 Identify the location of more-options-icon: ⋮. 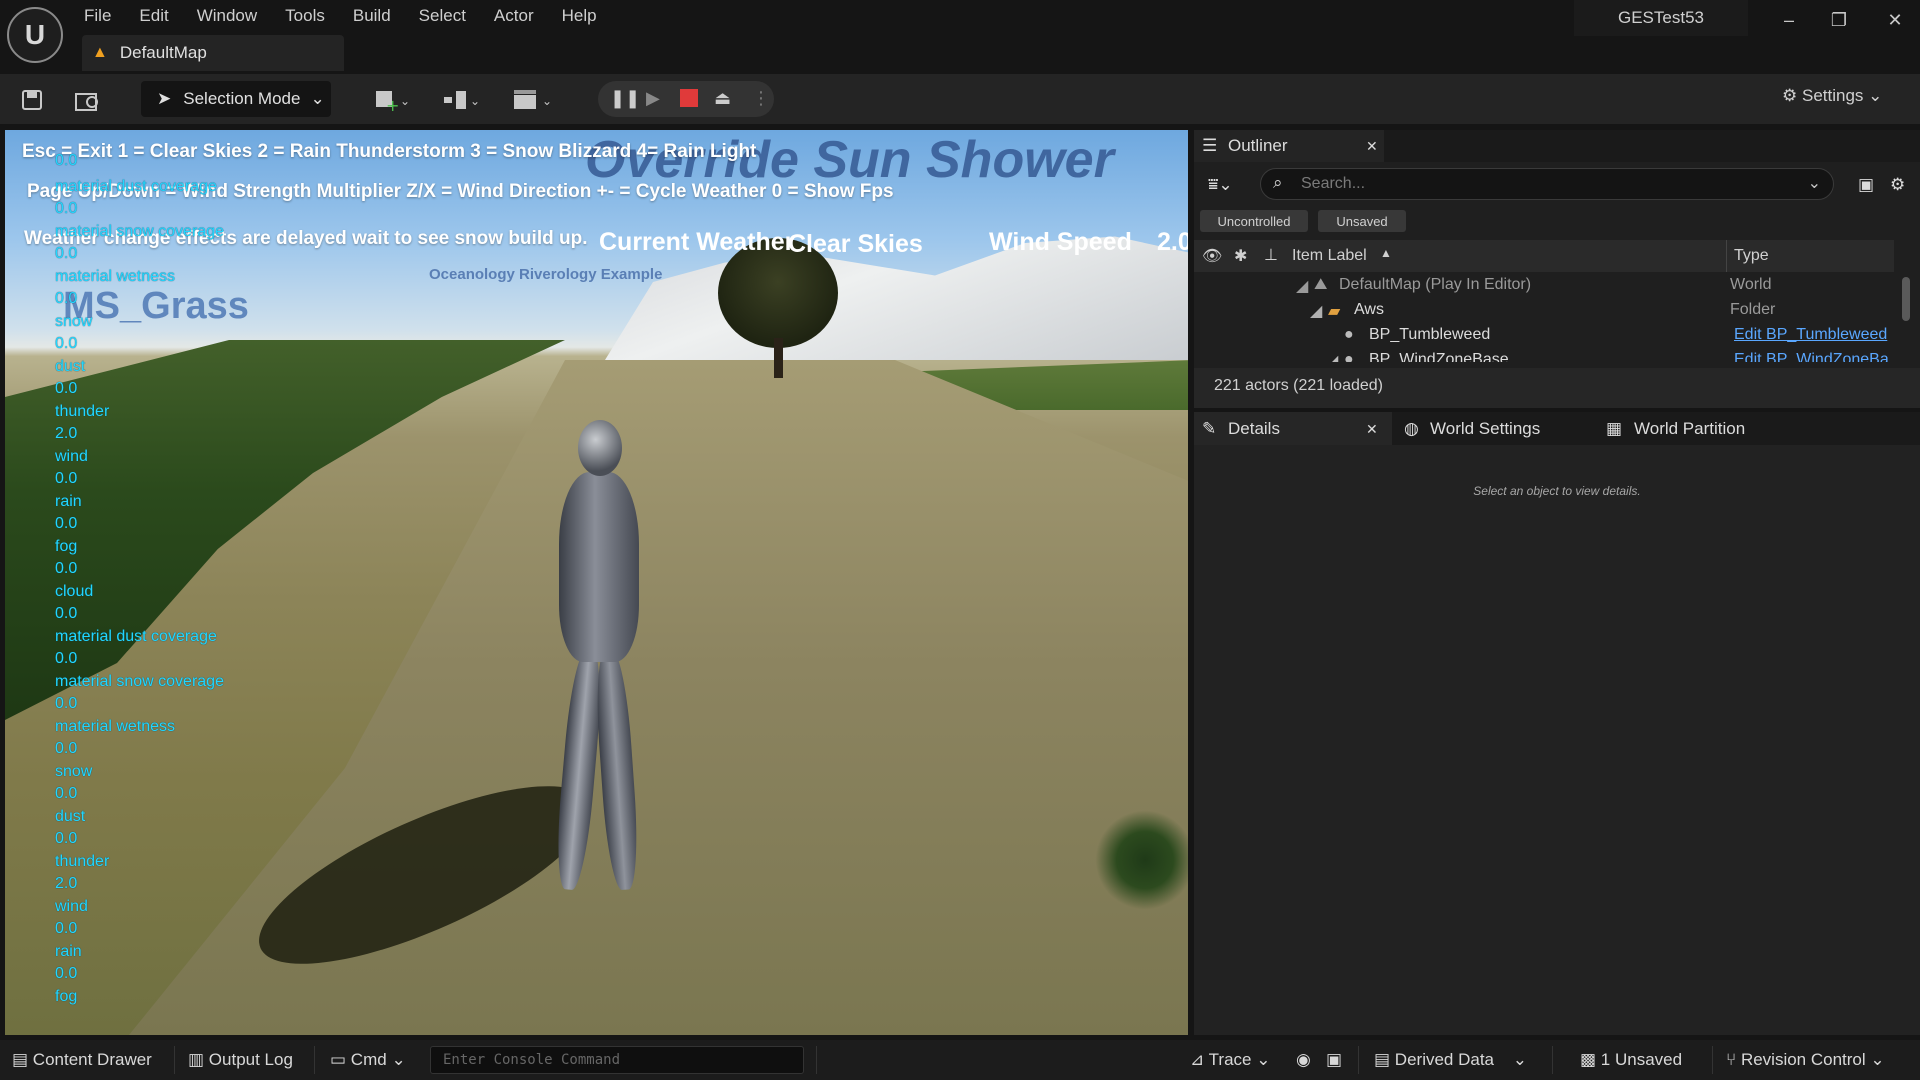
(761, 98).